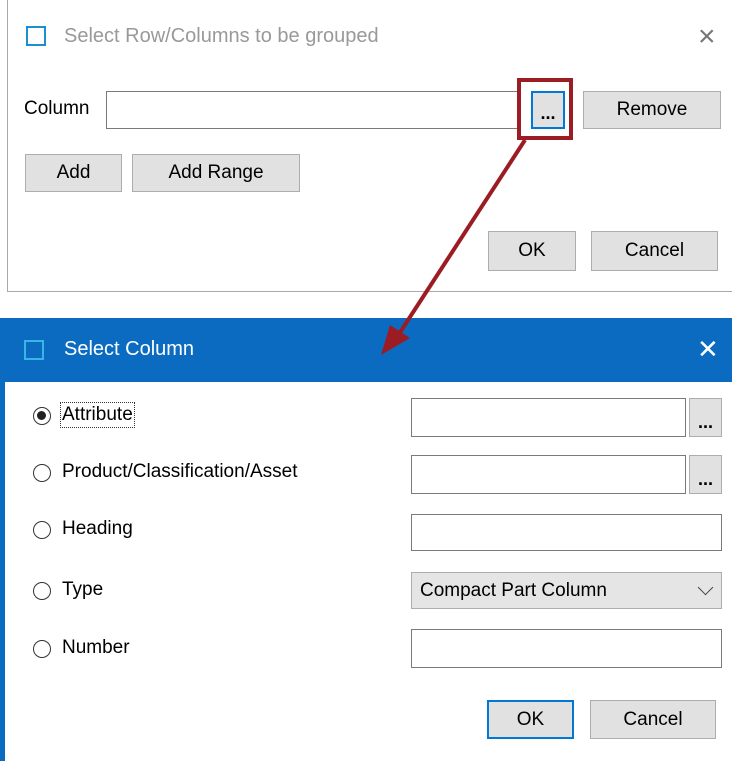 The height and width of the screenshot is (761, 732). I want to click on close-icon: ✕, so click(708, 349).